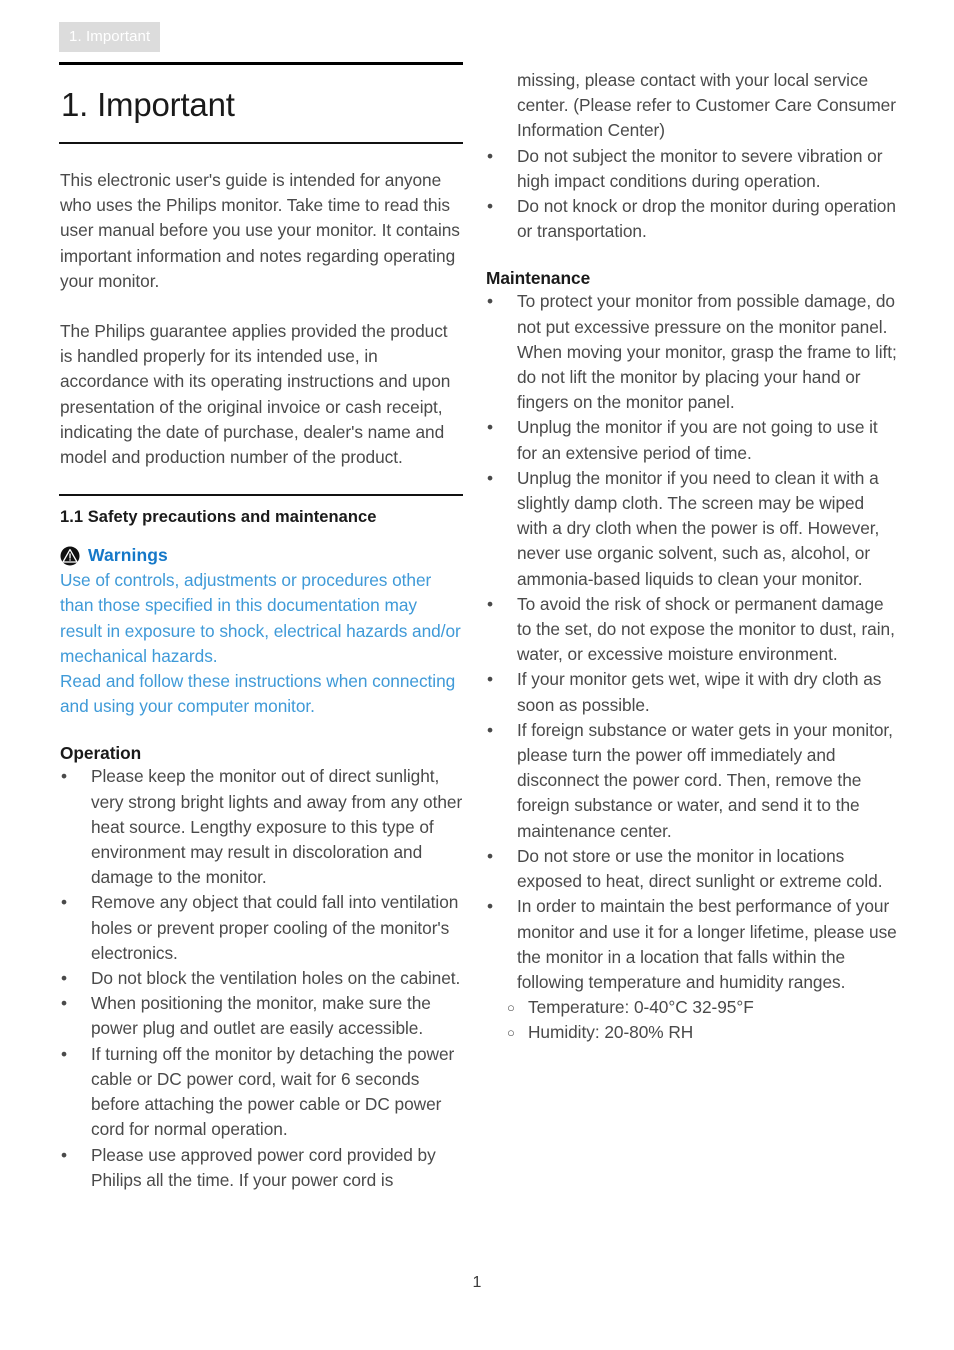  I want to click on warnings-title: Warnings, so click(128, 555).